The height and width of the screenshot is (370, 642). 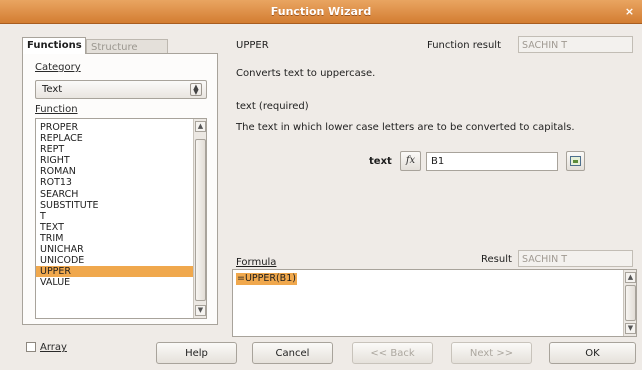 I want to click on function-result-field: SACHIN T, so click(x=575, y=44).